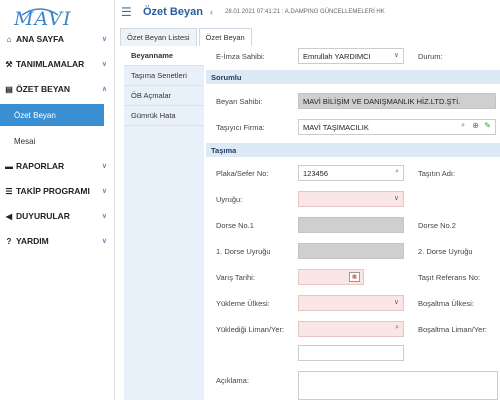 Image resolution: width=500 pixels, height=400 pixels. Describe the element at coordinates (430, 56) in the screenshot. I see `durum-label: Durum:` at that location.